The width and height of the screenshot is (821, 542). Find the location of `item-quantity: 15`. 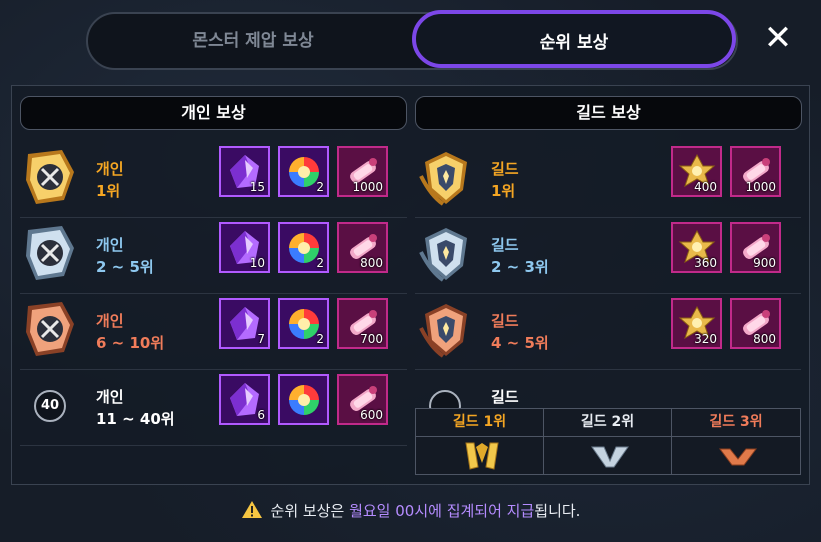

item-quantity: 15 is located at coordinates (257, 187).